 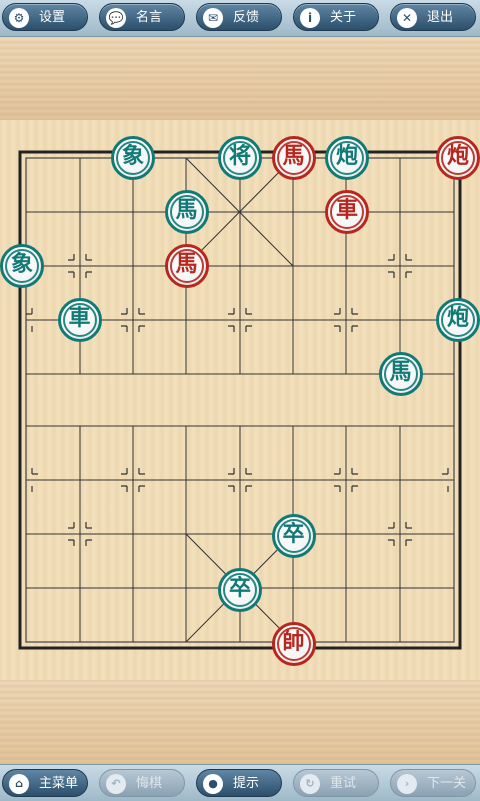 I want to click on exit-button: ✕ 退出, so click(x=433, y=17).